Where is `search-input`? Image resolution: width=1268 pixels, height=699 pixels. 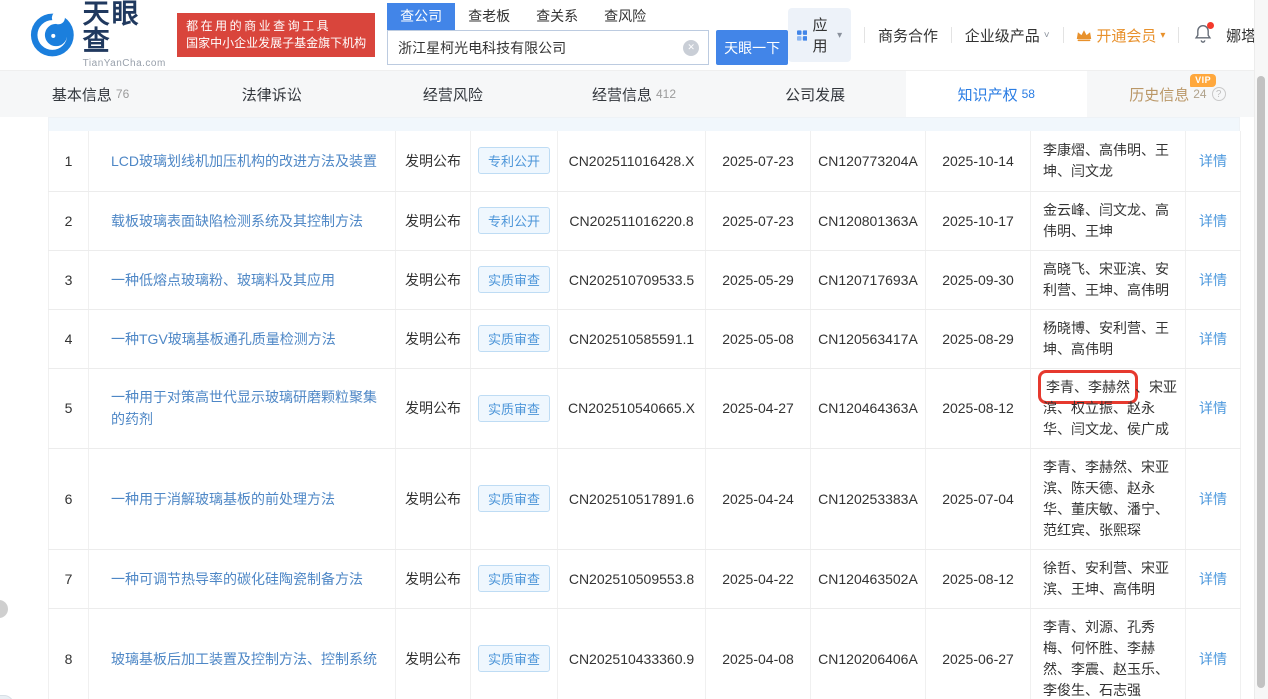 search-input is located at coordinates (548, 47).